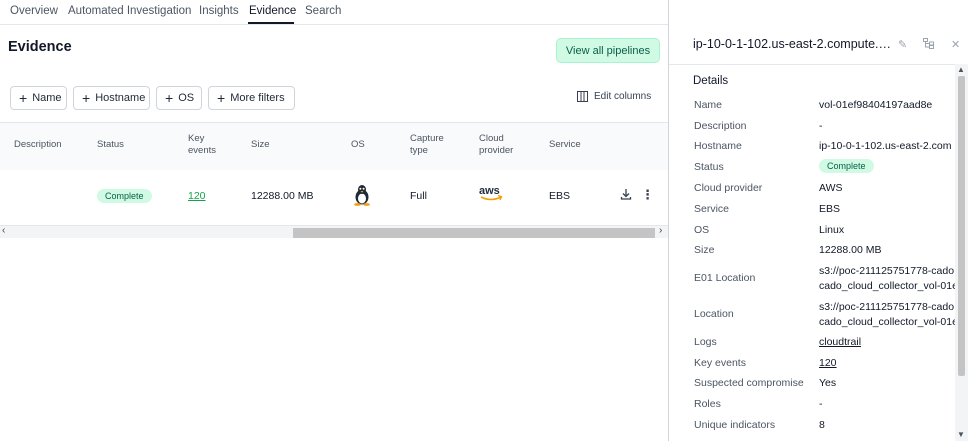 This screenshot has height=441, width=968. I want to click on download-button, so click(626, 195).